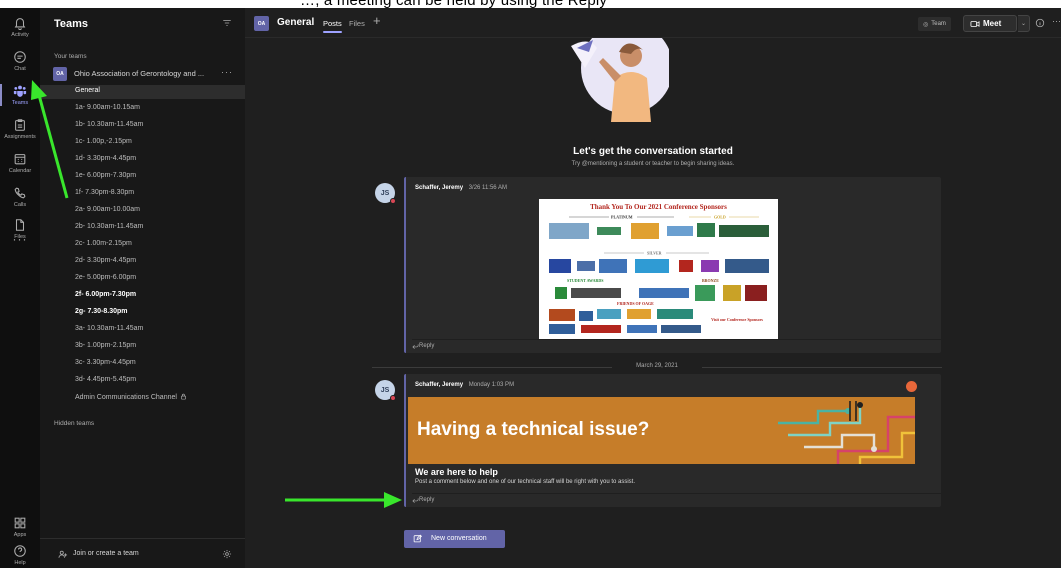 The width and height of the screenshot is (1061, 568). Describe the element at coordinates (103, 243) in the screenshot. I see `channel-label: 2c- 1.00m-2.15pm` at that location.